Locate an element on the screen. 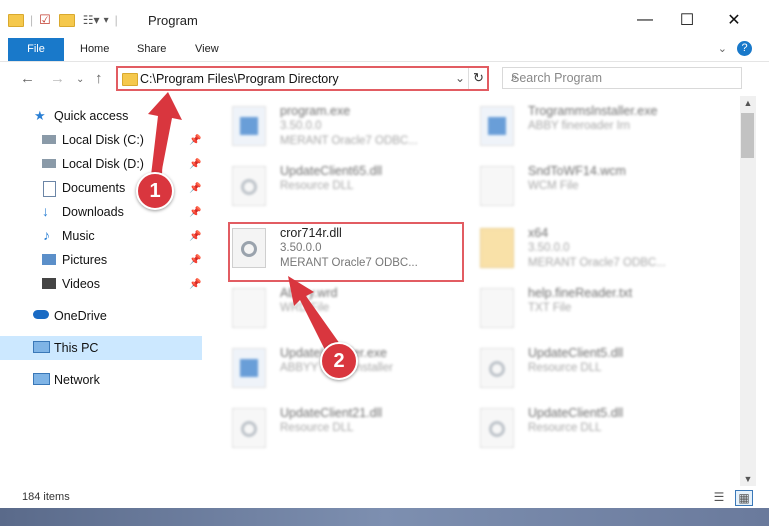  scroll-up-icon: ▲ is located at coordinates (748, 103).